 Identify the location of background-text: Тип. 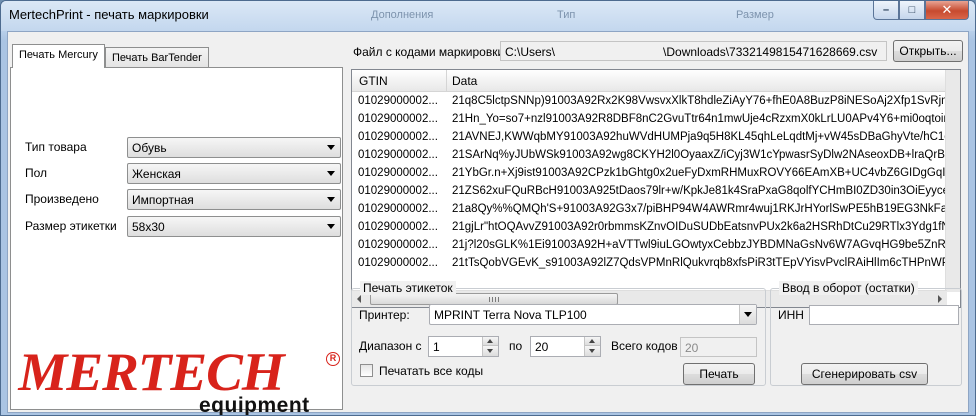
(566, 15).